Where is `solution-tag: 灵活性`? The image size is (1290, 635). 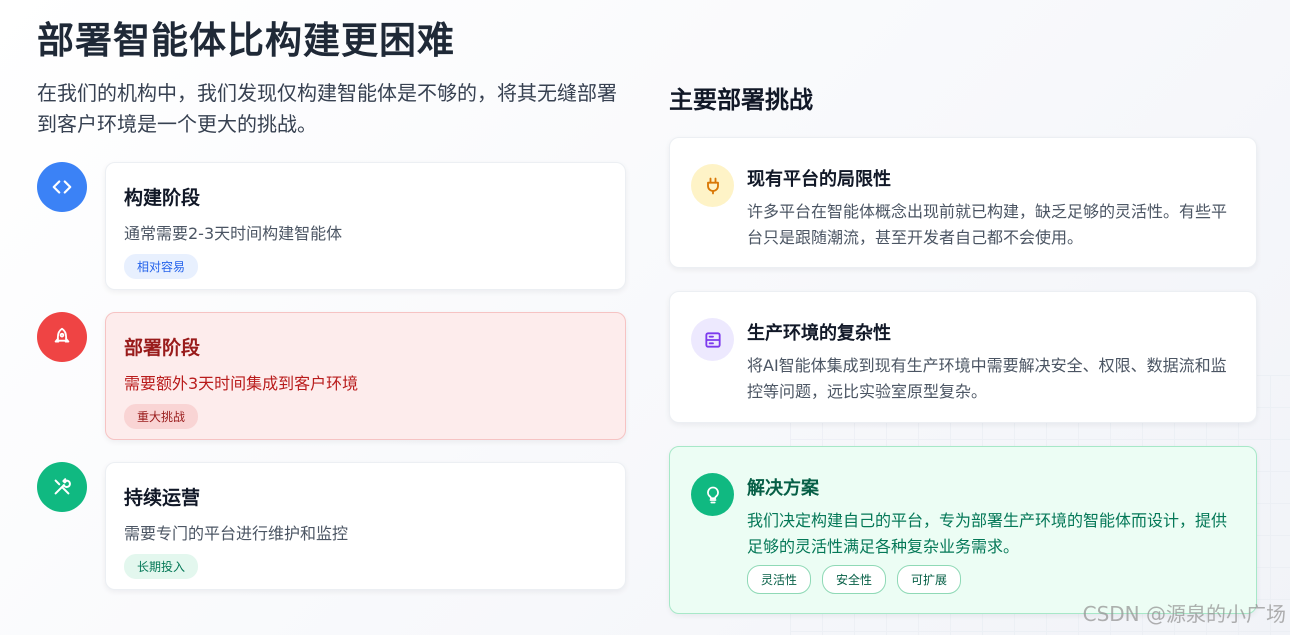 solution-tag: 灵活性 is located at coordinates (779, 579).